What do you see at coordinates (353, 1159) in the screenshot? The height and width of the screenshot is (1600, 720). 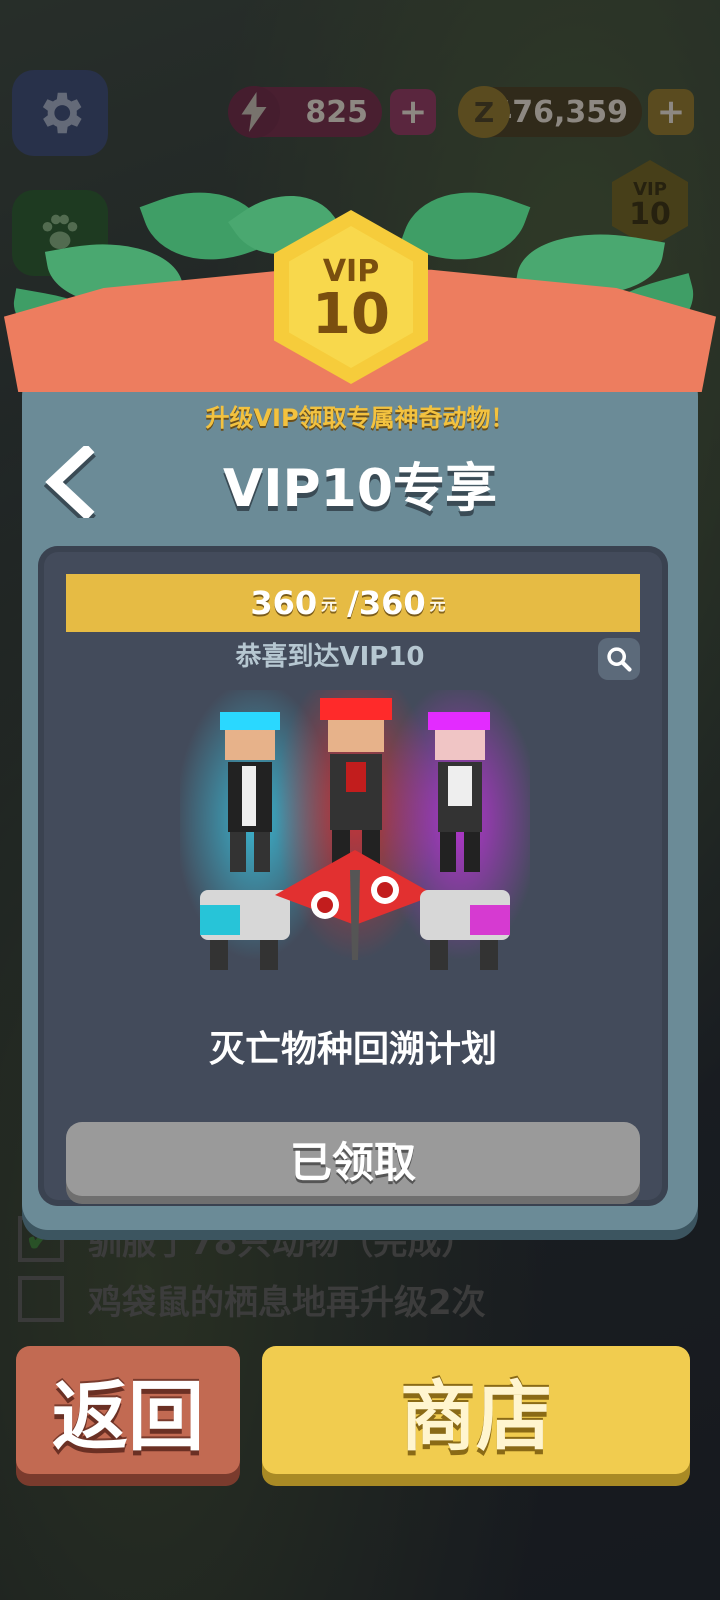 I see `claimed-button: 已领取` at bounding box center [353, 1159].